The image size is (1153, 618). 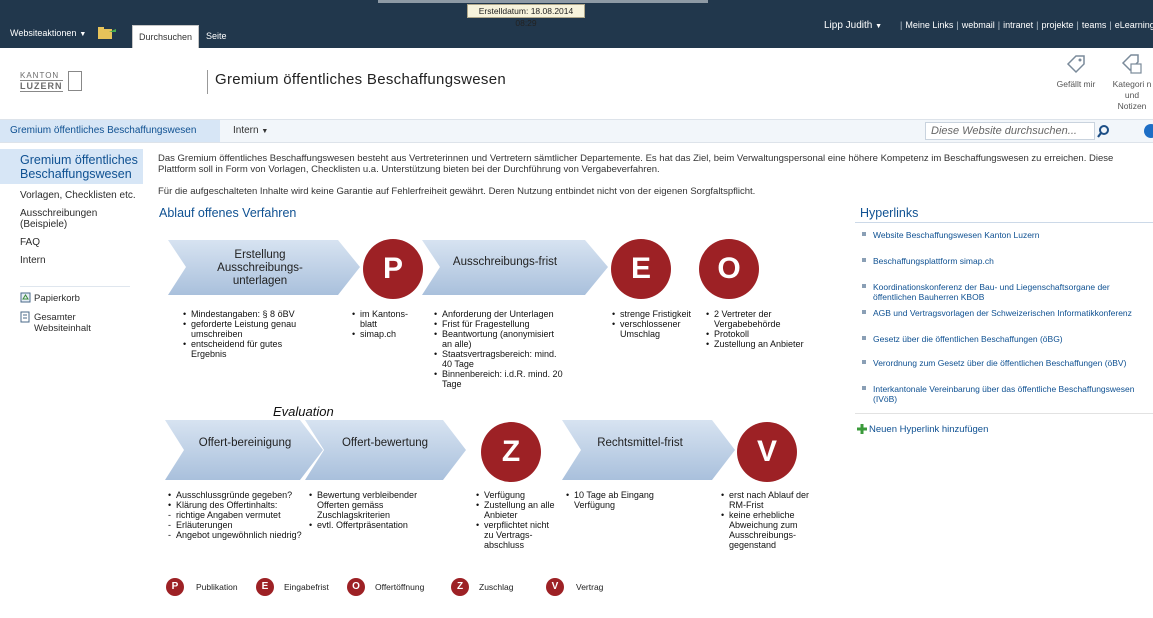 I want to click on bullets-rechtsmittelfrist: 10 Tage ab Eingang Verfügung, so click(x=621, y=500).